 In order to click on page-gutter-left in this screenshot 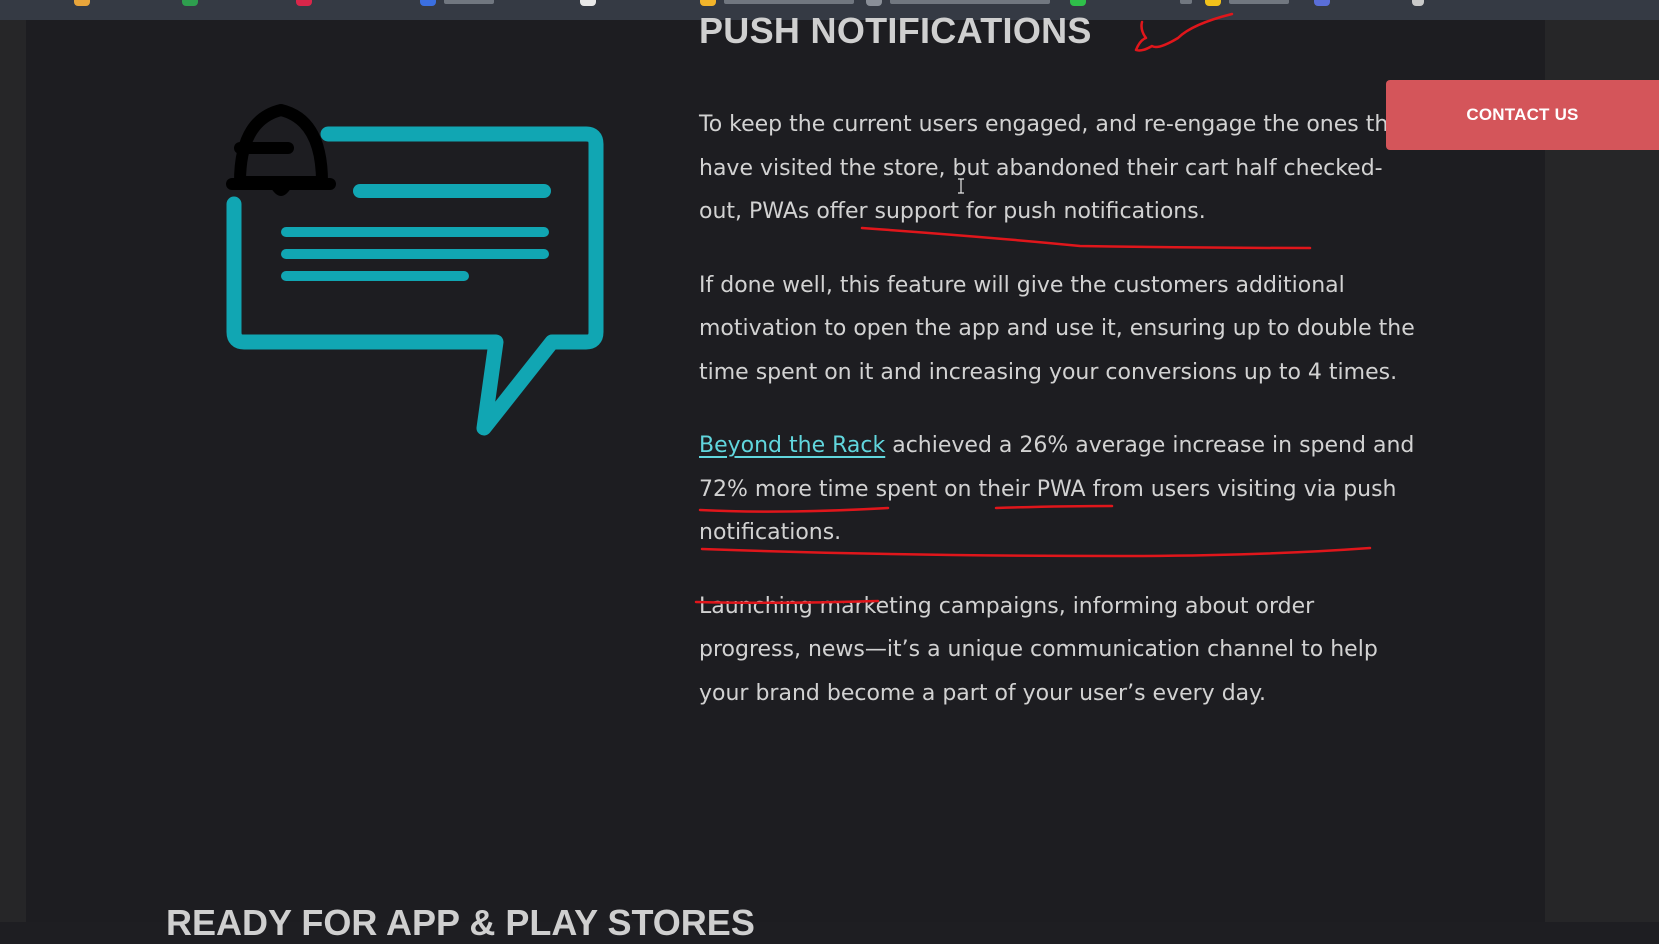, I will do `click(13, 471)`.